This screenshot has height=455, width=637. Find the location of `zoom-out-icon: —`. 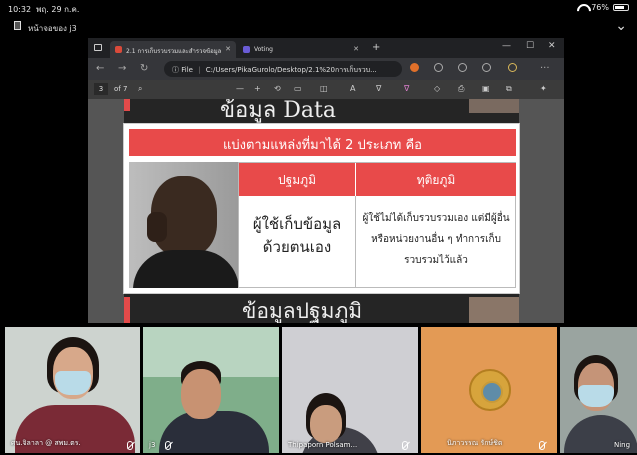

zoom-out-icon: — is located at coordinates (240, 88).